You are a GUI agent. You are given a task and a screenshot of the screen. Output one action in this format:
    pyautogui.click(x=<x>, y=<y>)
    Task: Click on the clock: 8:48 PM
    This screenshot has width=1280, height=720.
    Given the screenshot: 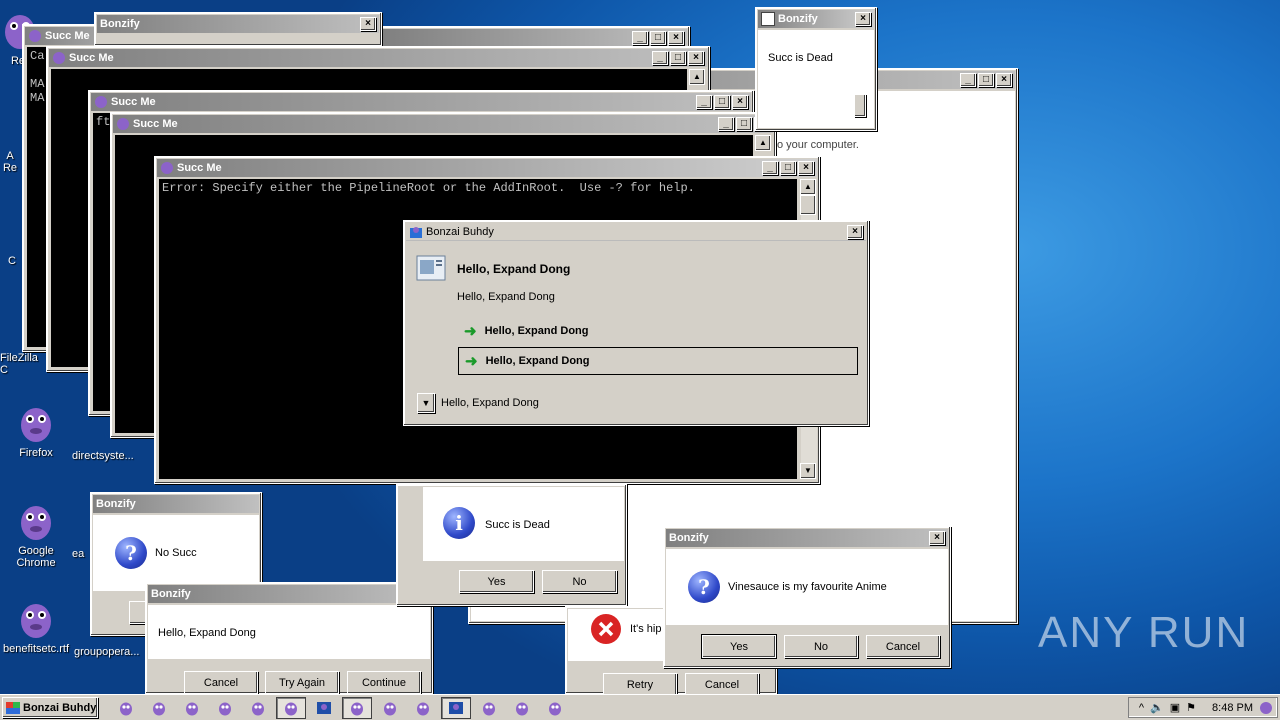 What is the action you would take?
    pyautogui.click(x=1232, y=708)
    